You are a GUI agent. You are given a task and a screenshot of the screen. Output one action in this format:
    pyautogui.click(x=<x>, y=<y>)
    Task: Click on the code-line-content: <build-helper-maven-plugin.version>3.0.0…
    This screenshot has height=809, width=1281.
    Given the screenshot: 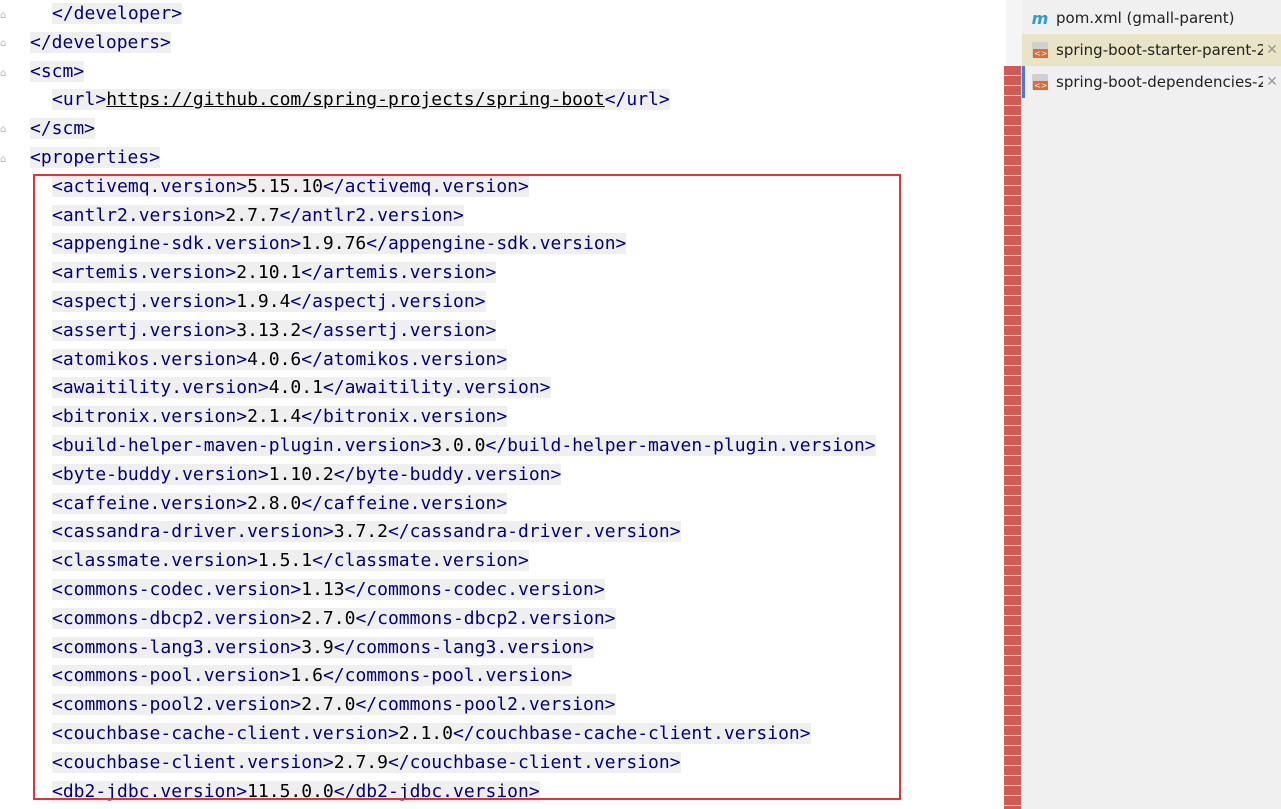 What is the action you would take?
    pyautogui.click(x=464, y=445)
    